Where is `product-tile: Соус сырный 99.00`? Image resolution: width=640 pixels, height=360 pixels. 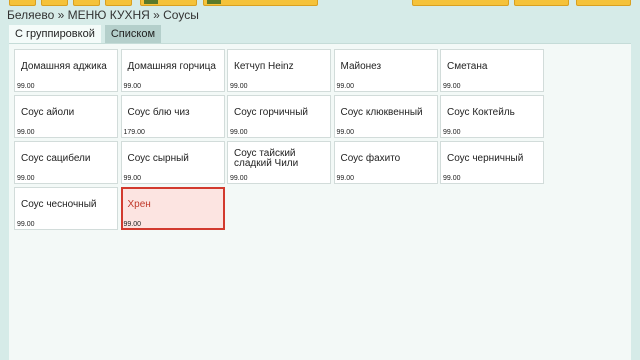
product-tile: Соус сырный 99.00 is located at coordinates (172, 162).